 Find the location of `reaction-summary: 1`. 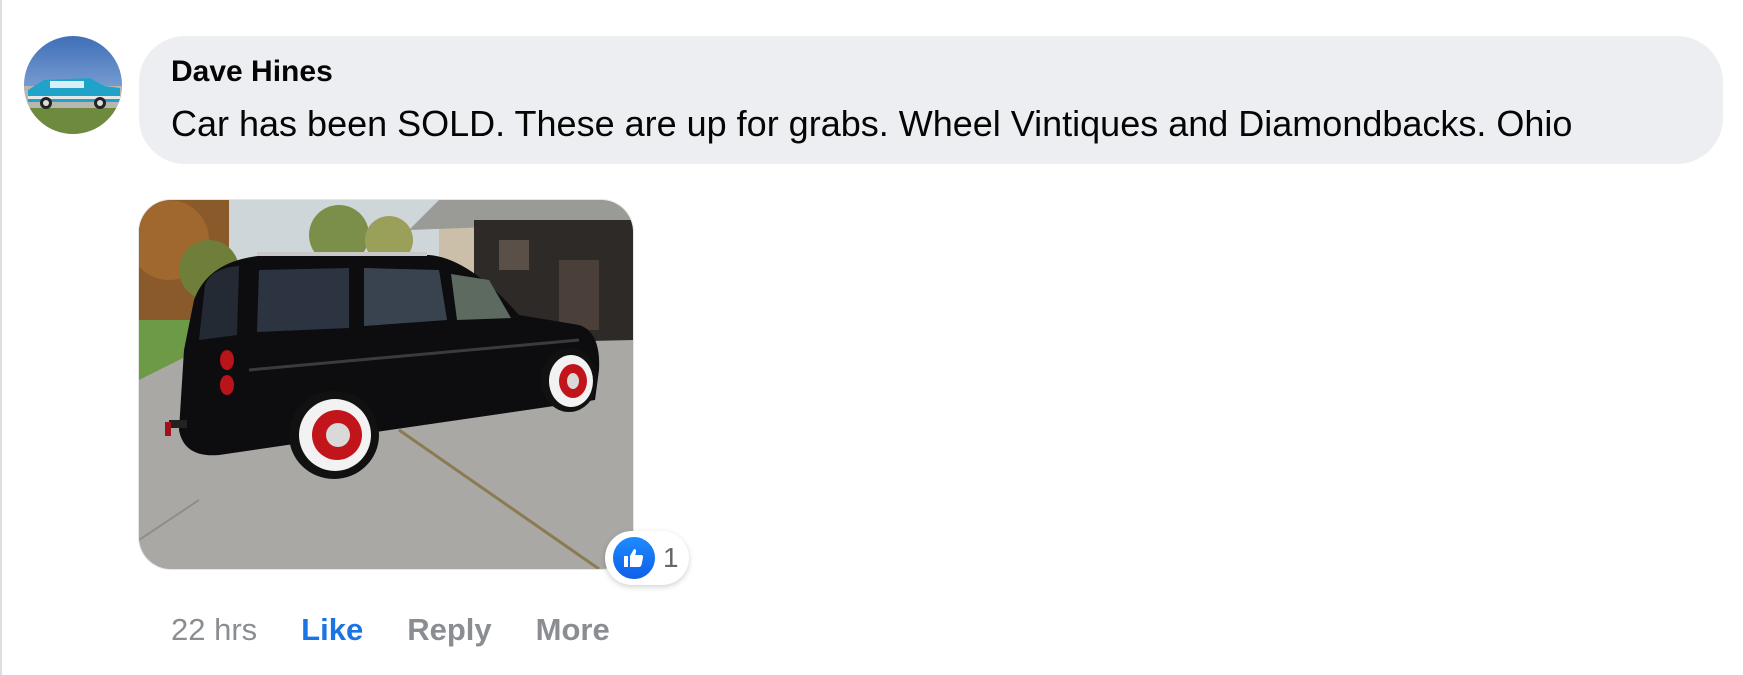

reaction-summary: 1 is located at coordinates (647, 558).